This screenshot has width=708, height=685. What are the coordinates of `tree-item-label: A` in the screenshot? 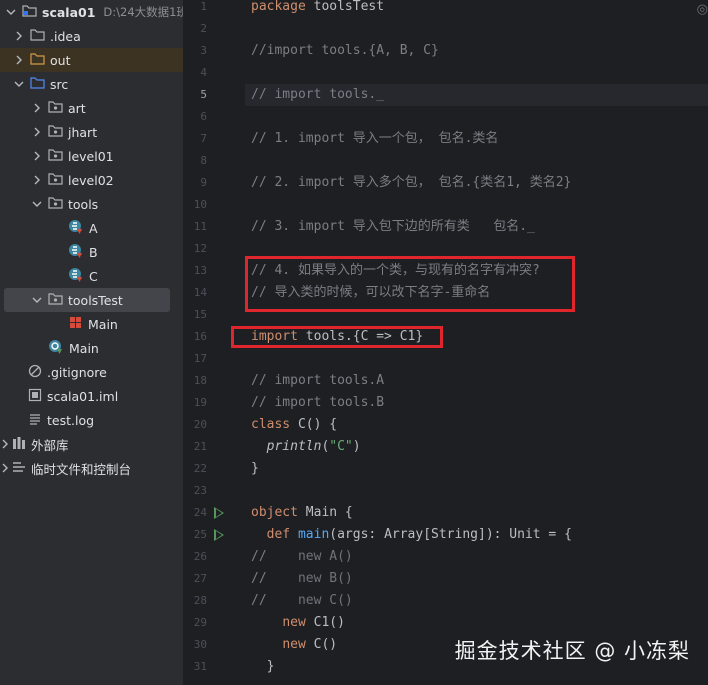 It's located at (93, 228).